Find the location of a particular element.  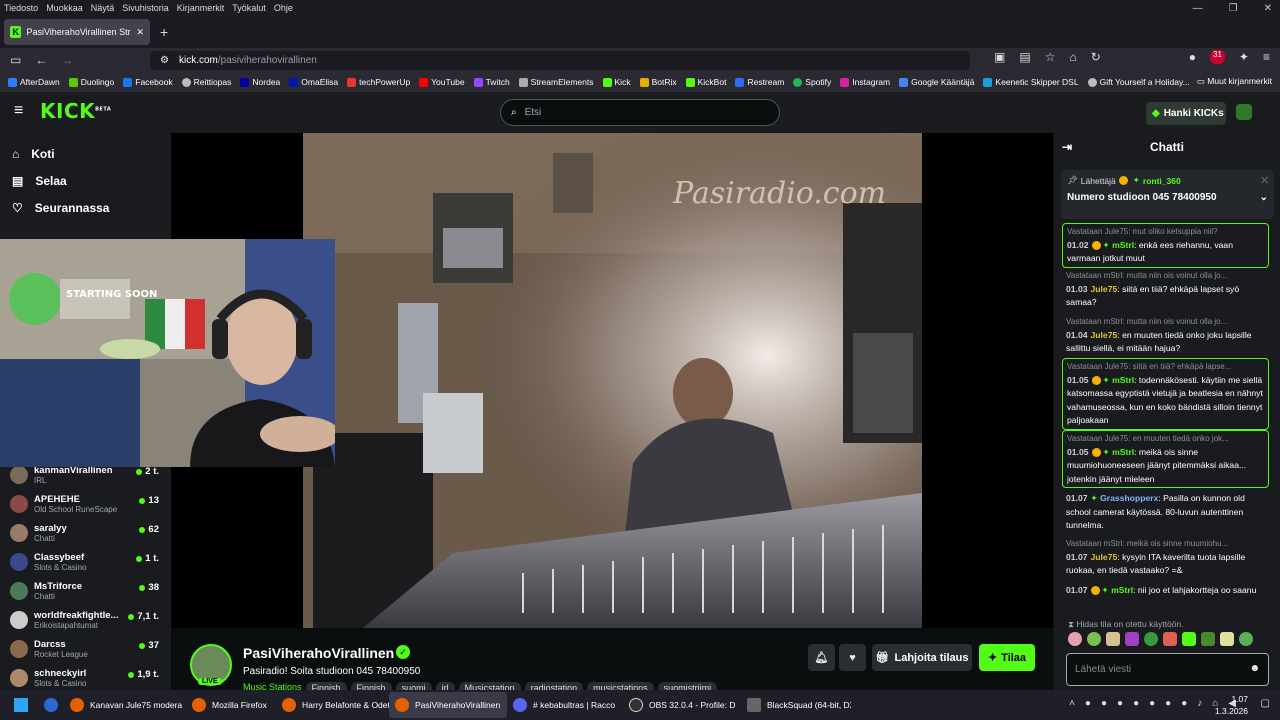

bookmark-reittiopas: Reittiopas is located at coordinates (206, 82).